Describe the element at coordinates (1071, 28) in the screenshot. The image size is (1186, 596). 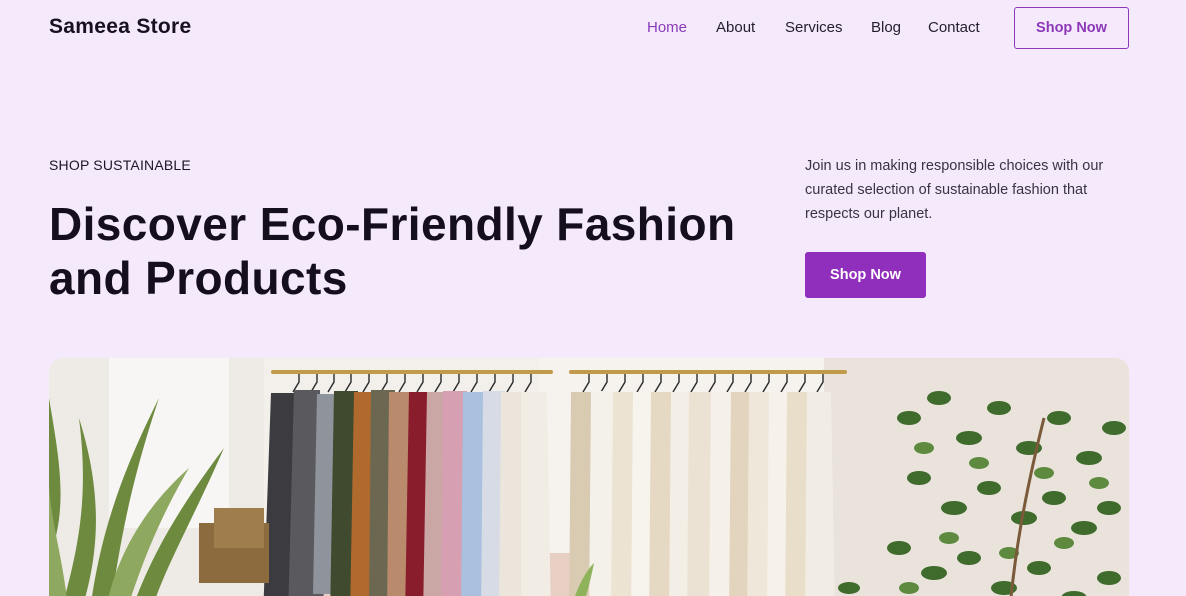
I see `header-shop-now-button: Shop Now` at that location.